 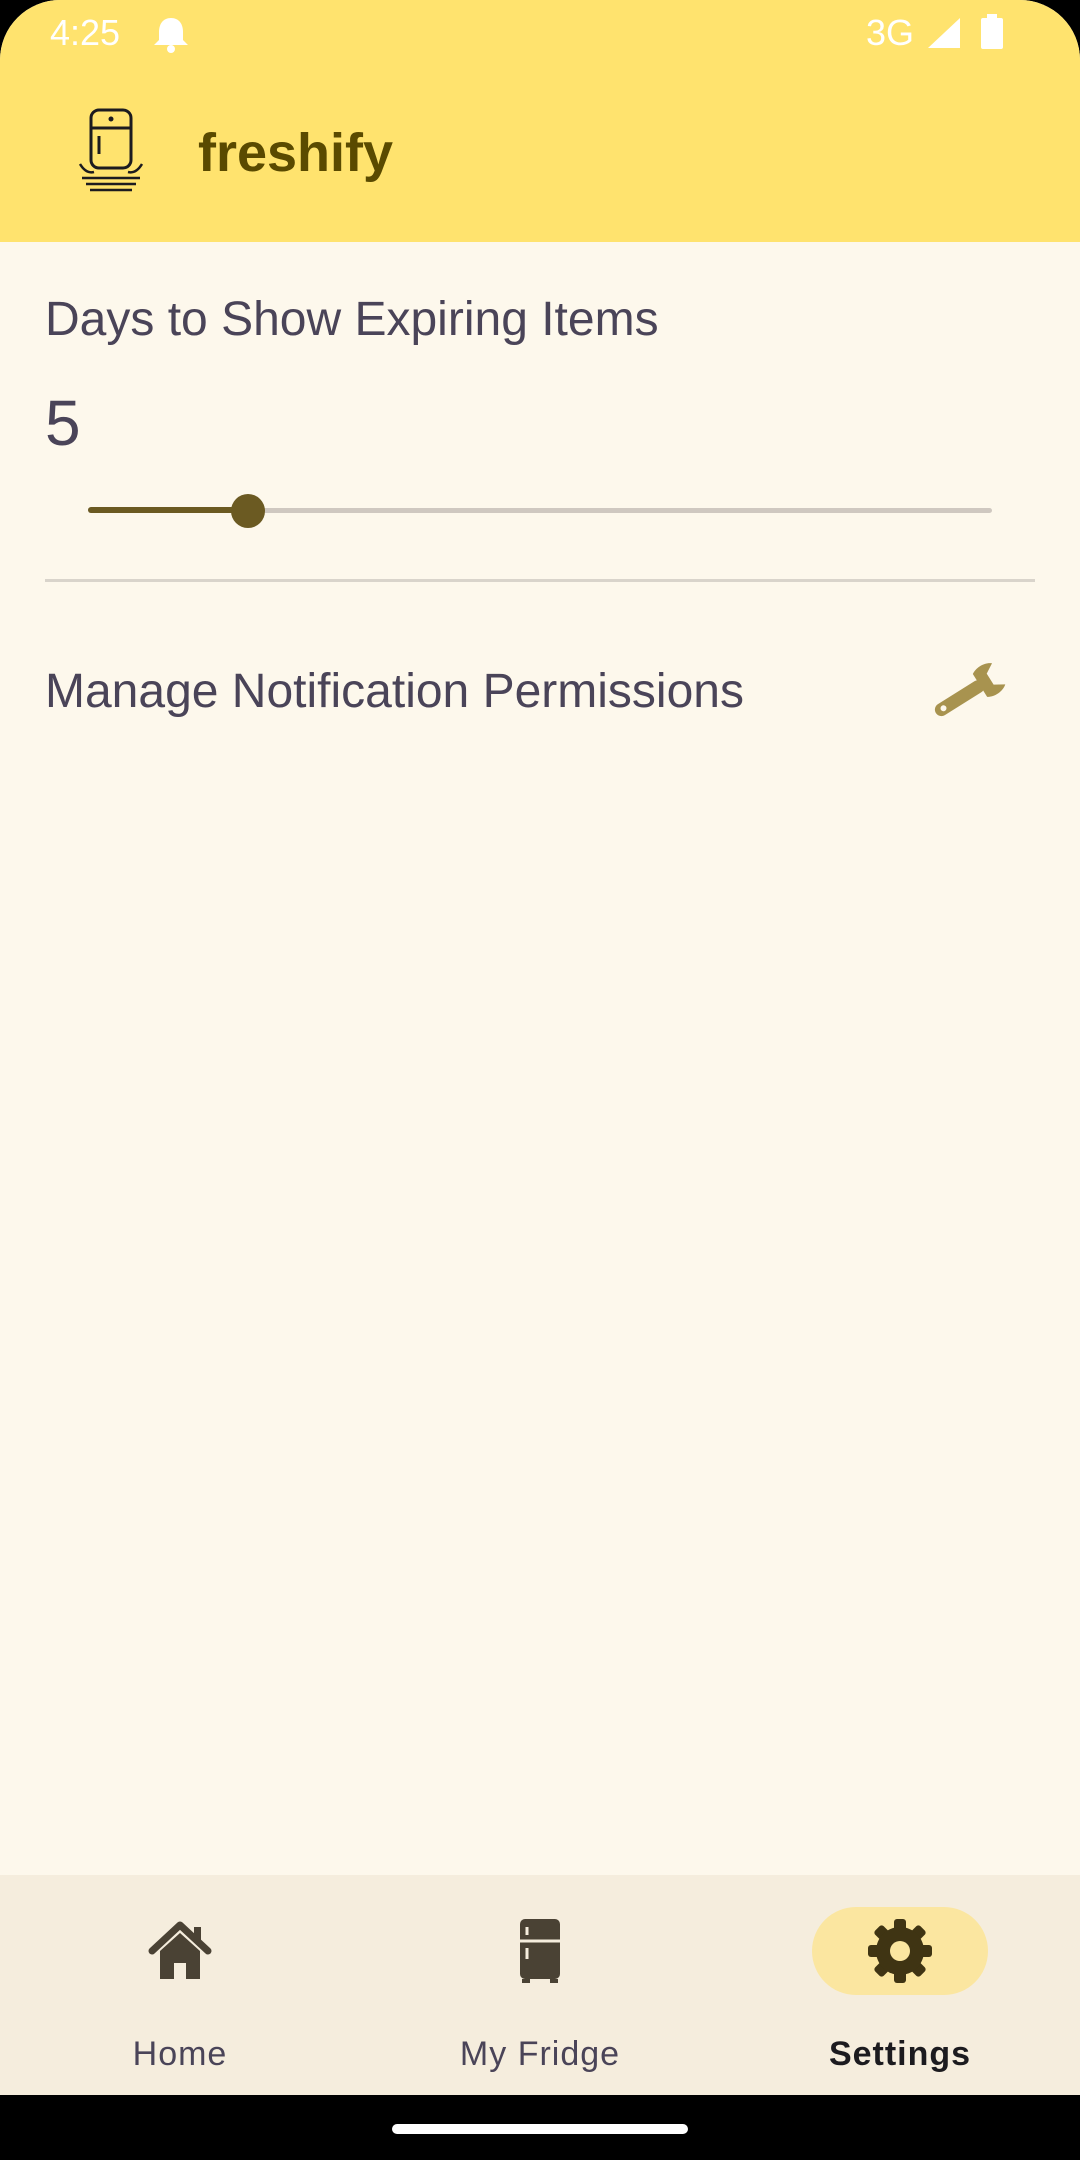 What do you see at coordinates (992, 34) in the screenshot?
I see `battery-icon` at bounding box center [992, 34].